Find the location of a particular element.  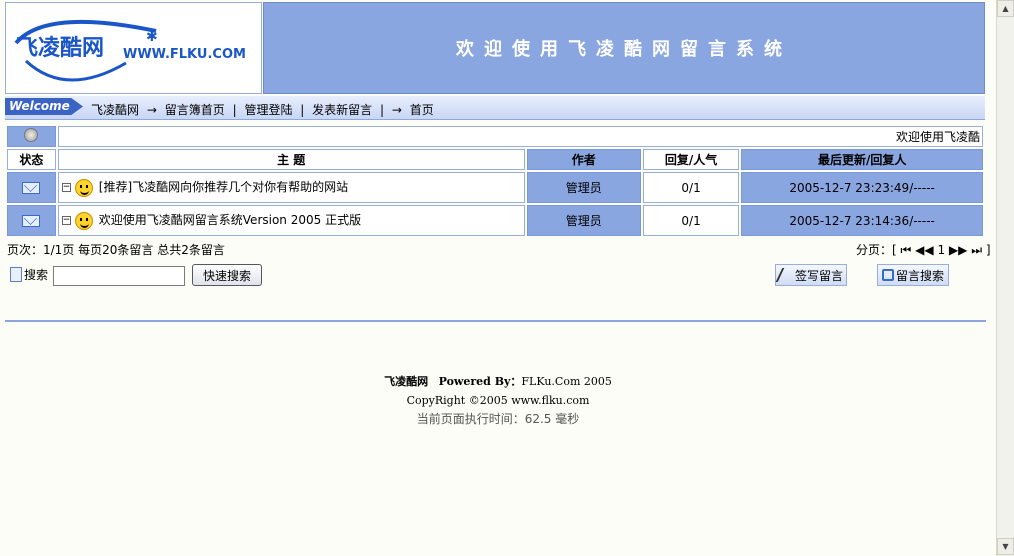

topic-cell: − [推荐]飞凌酷网向你推荐几个对你有帮助的网站 is located at coordinates (291, 187).